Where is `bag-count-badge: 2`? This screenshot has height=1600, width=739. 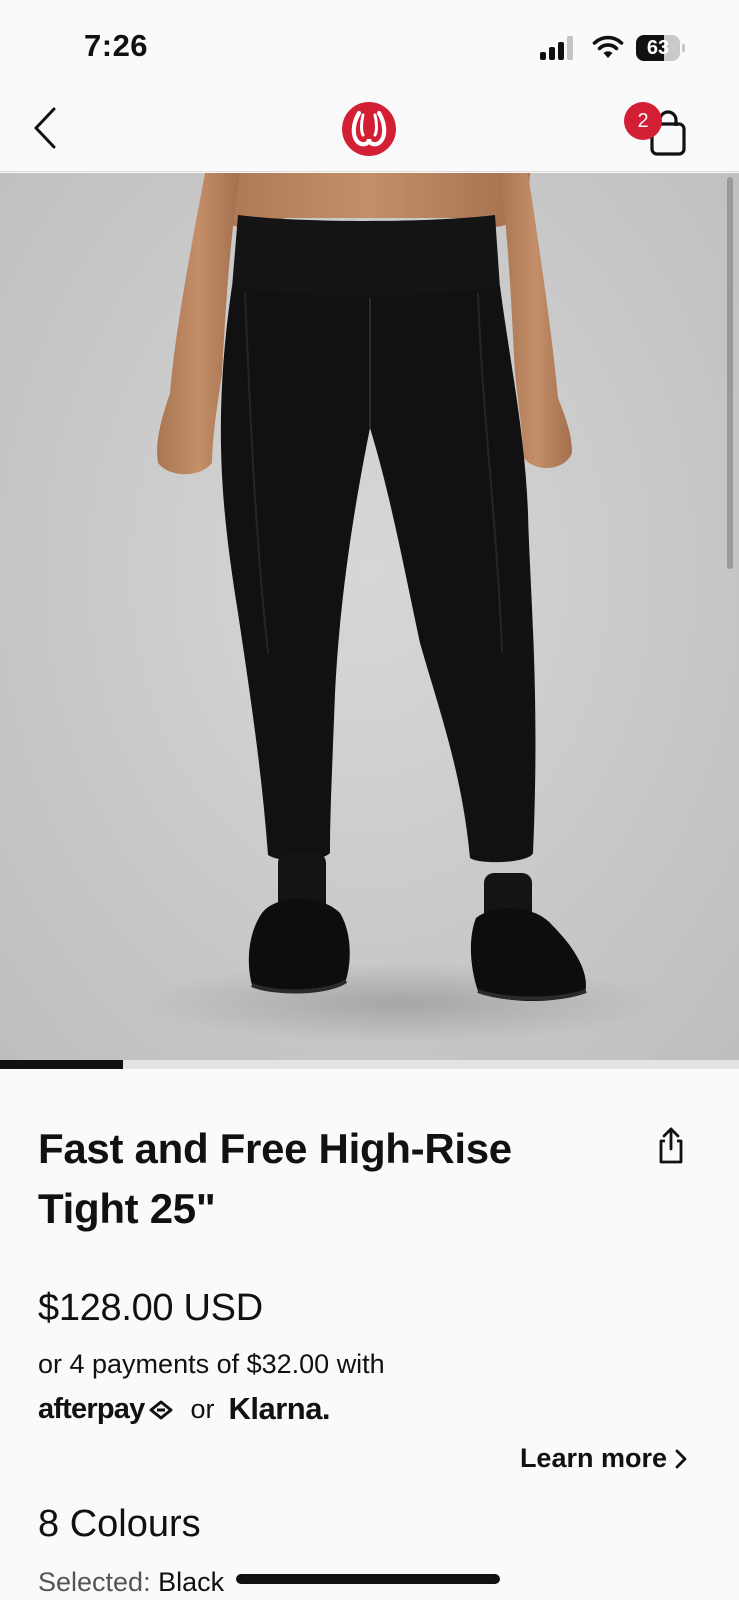 bag-count-badge: 2 is located at coordinates (643, 121).